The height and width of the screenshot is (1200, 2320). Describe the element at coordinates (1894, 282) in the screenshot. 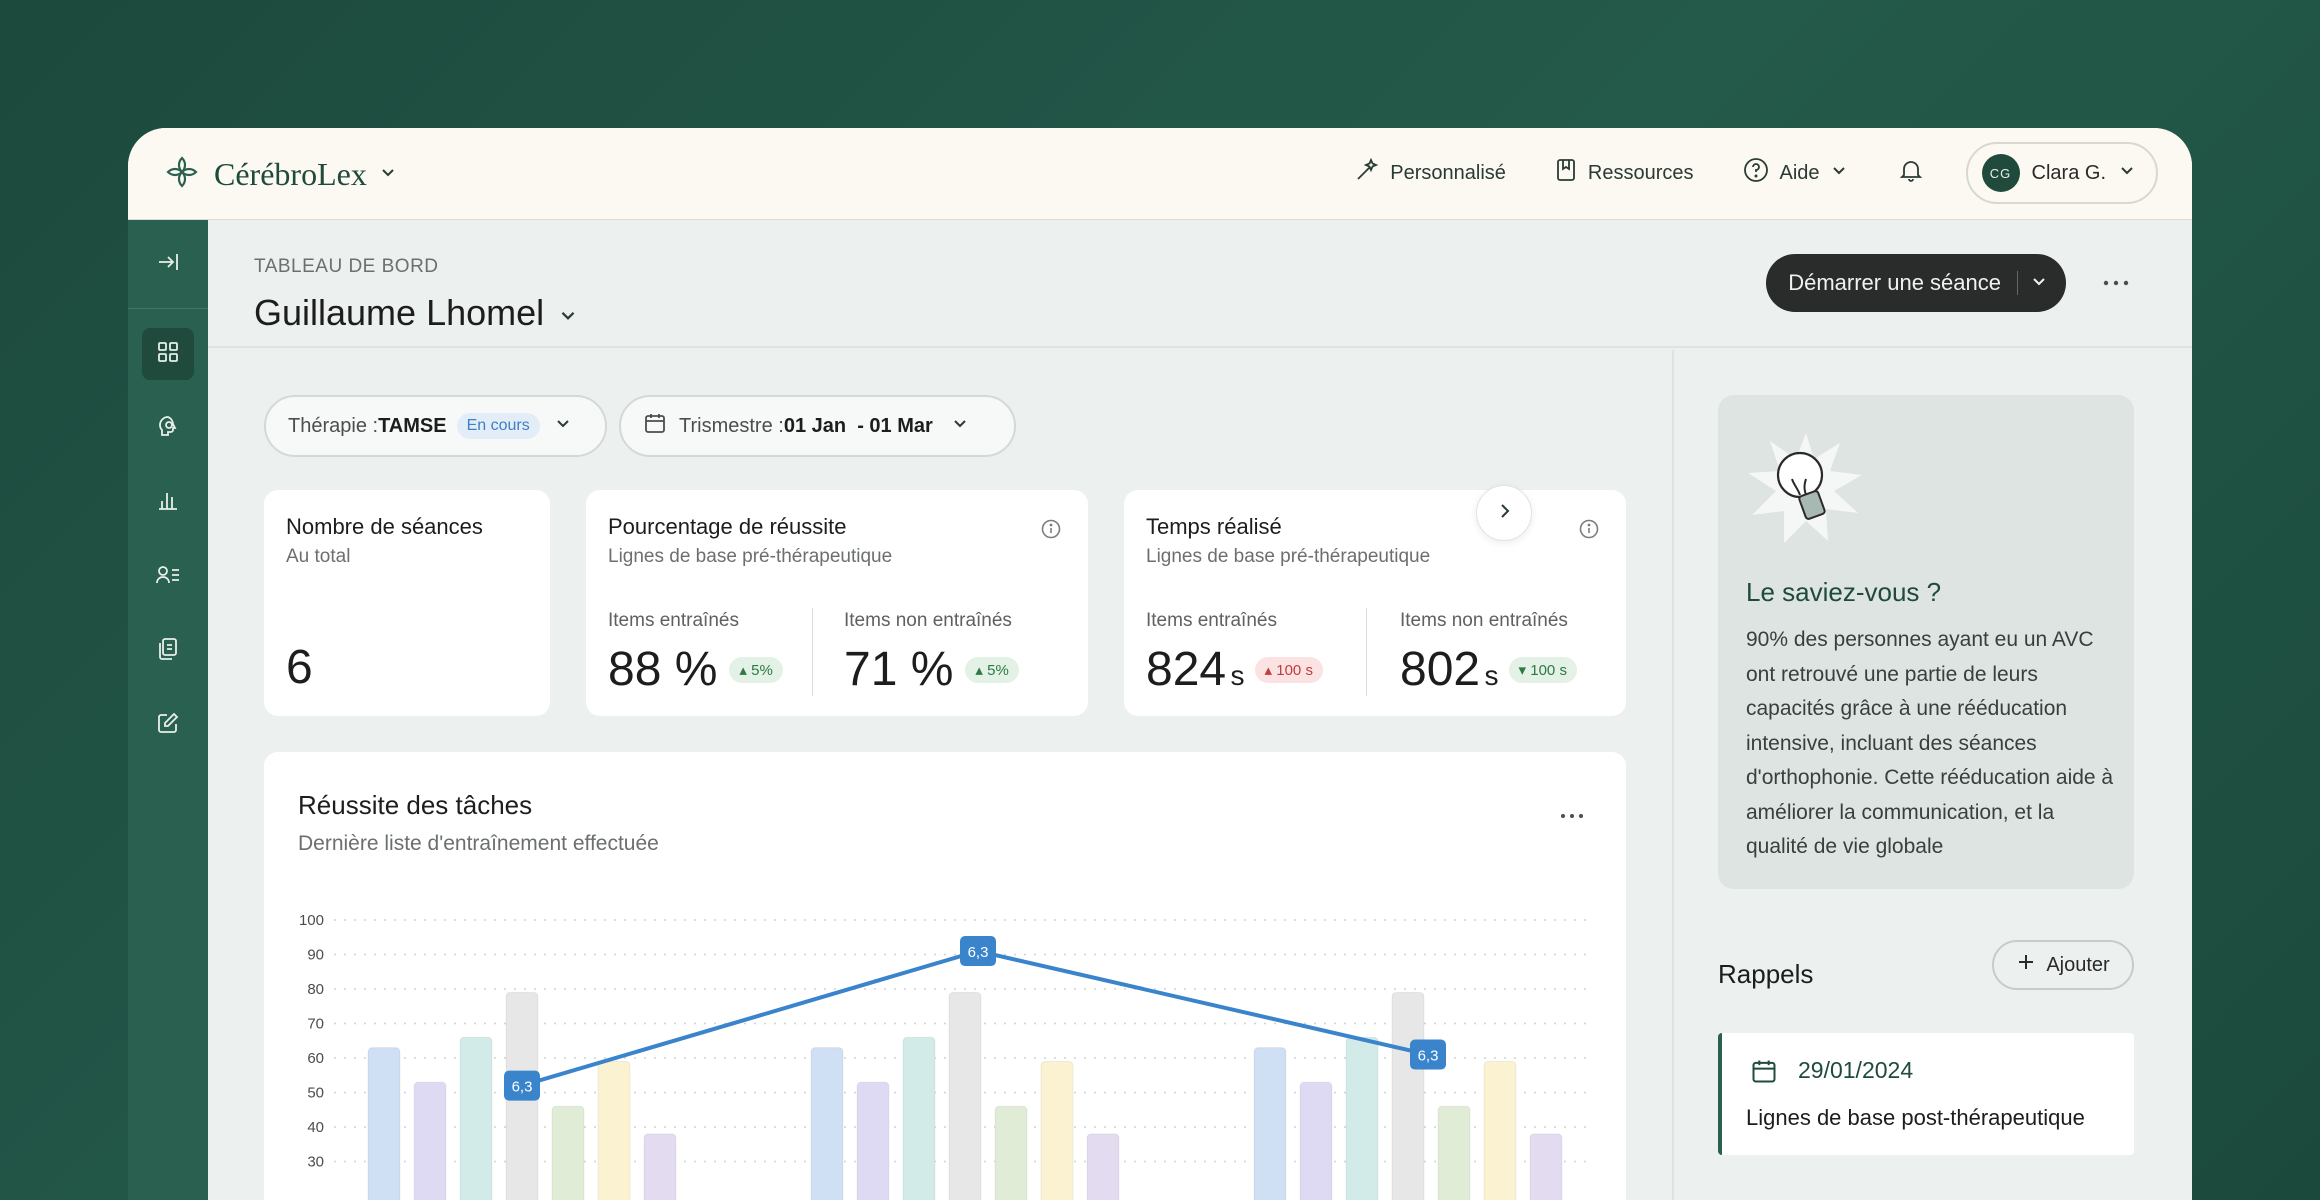

I see `start-session-label: Démarrer une séance` at that location.